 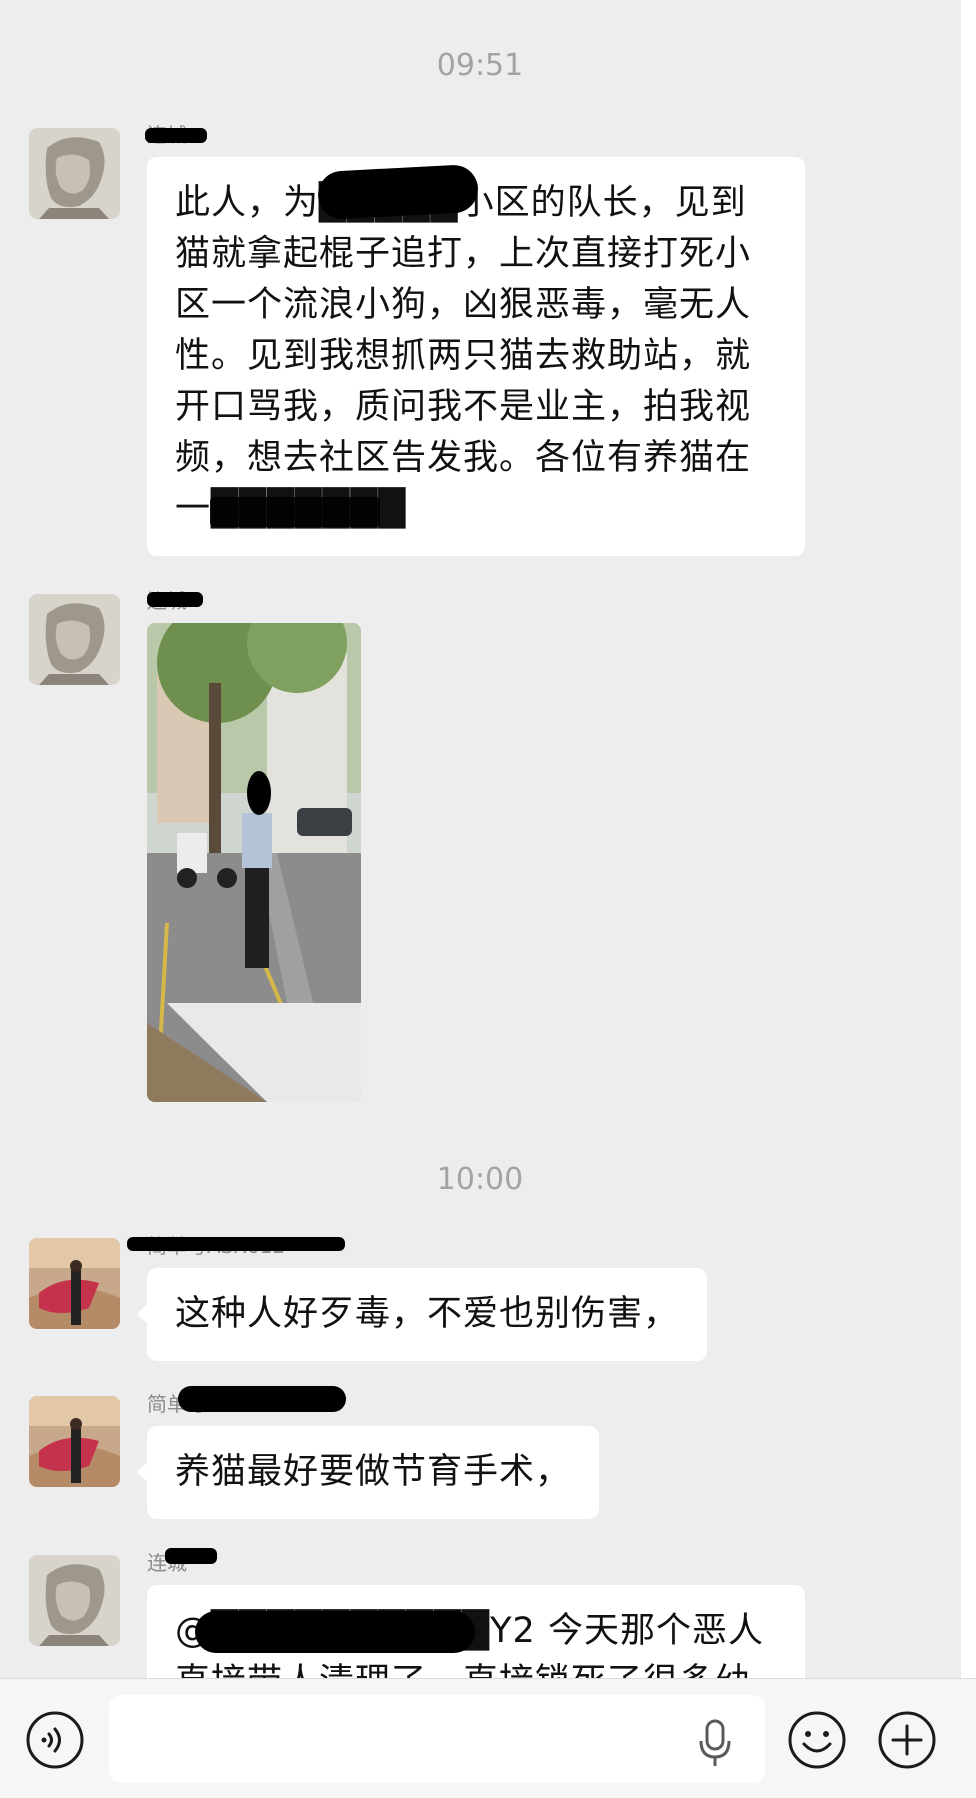 I want to click on message-text: 这种人好歹毒，不爱也别伤害，, so click(x=427, y=1314).